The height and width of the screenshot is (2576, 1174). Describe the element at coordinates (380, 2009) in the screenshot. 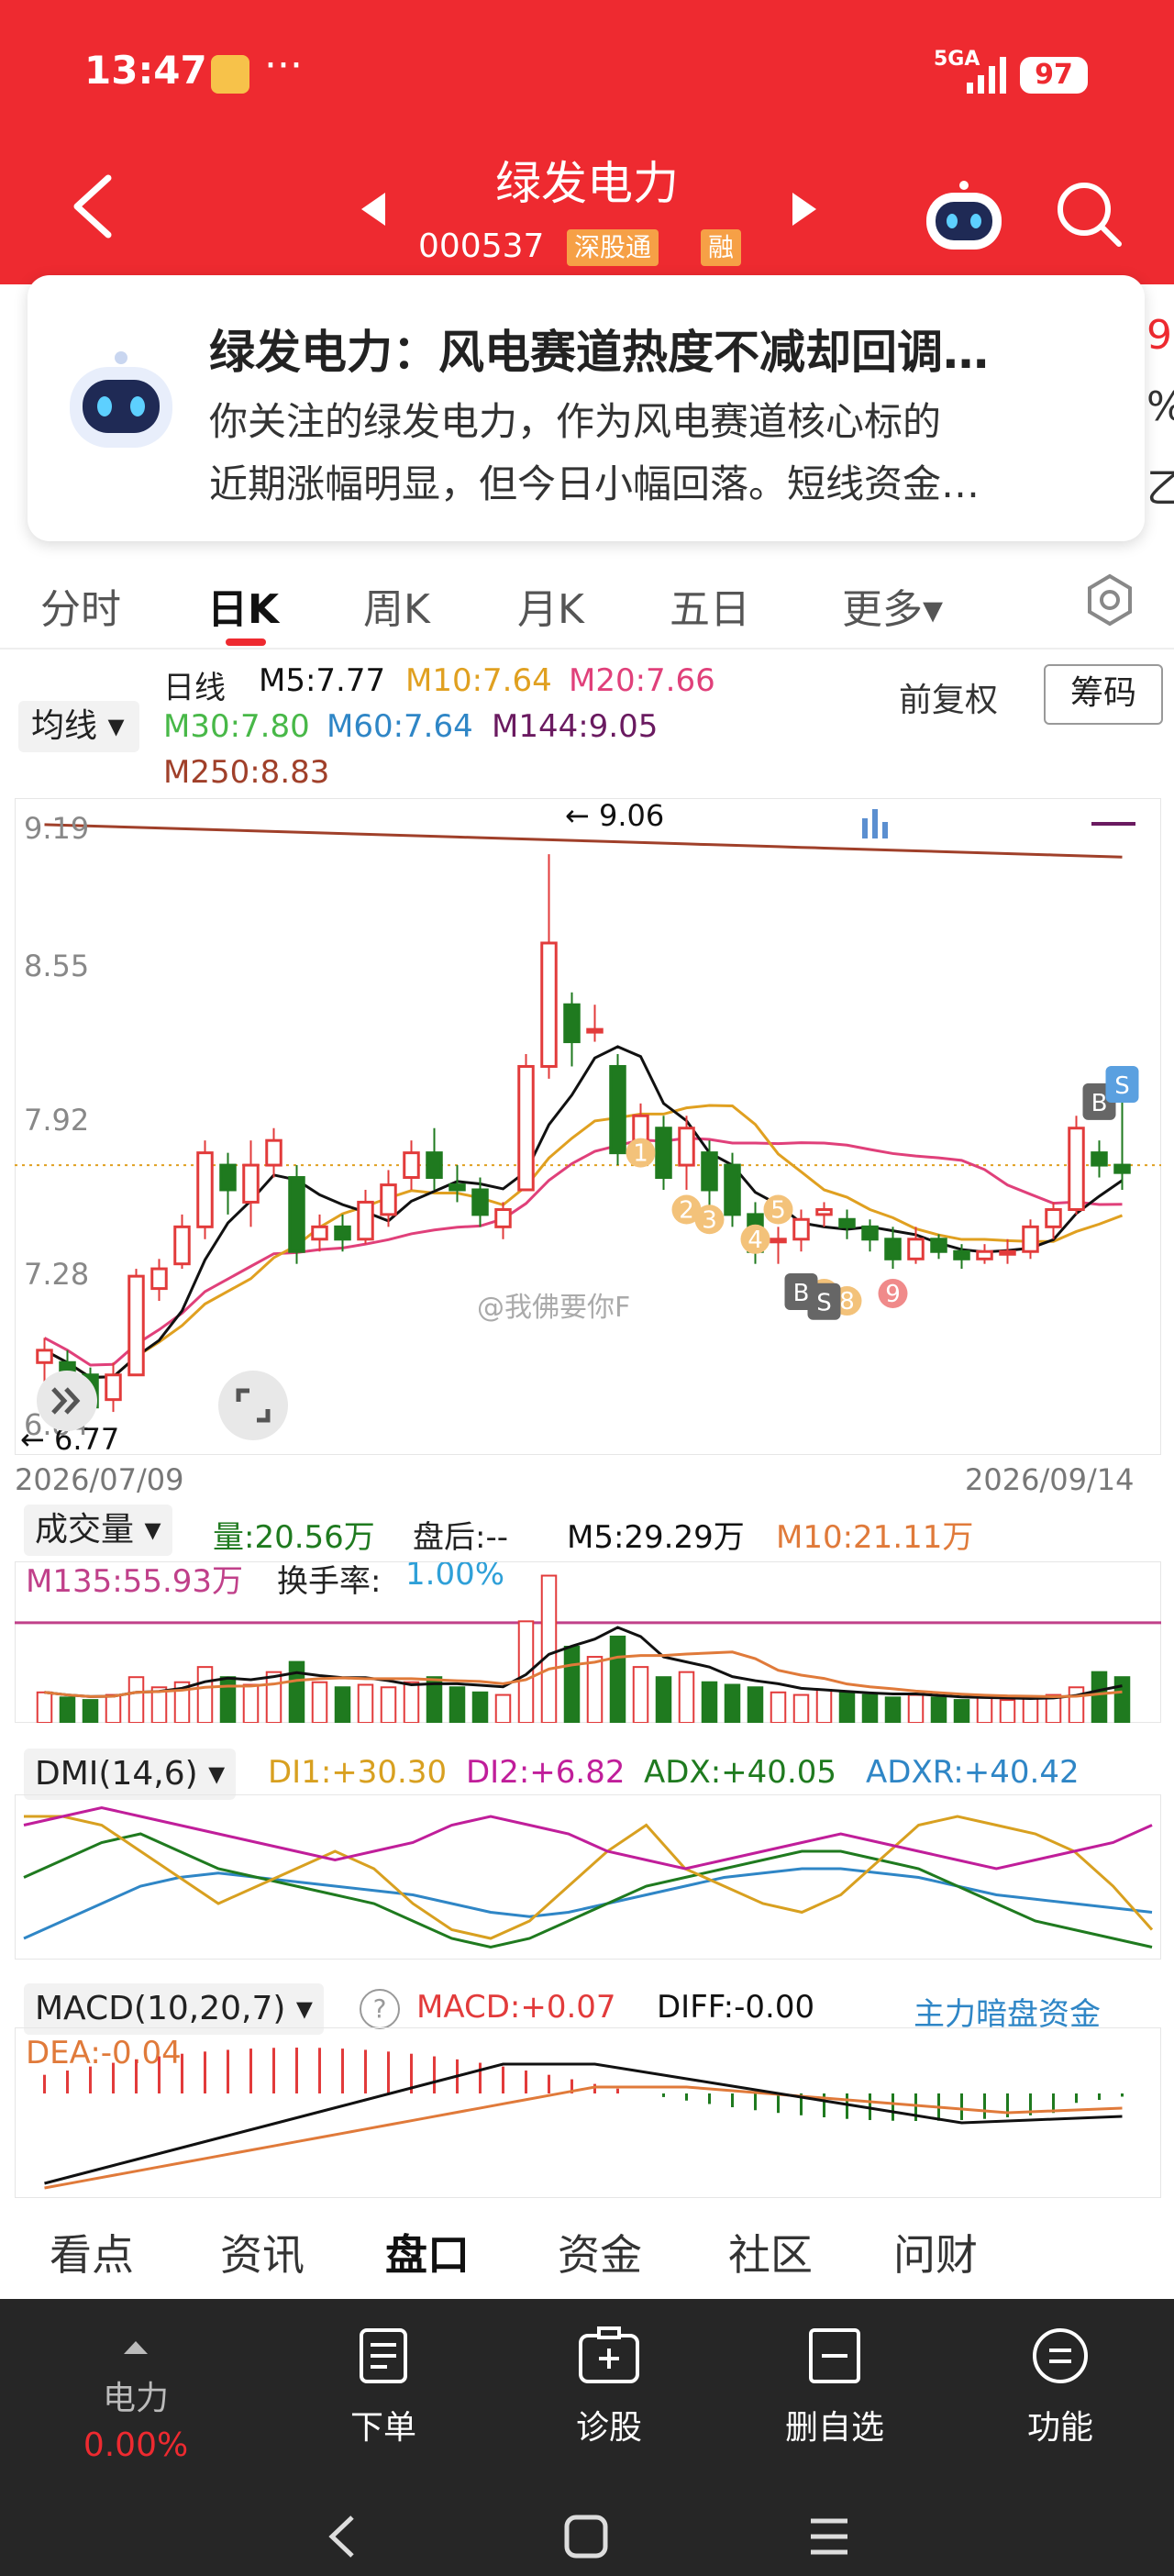

I see `macd-help-icon: ?` at that location.